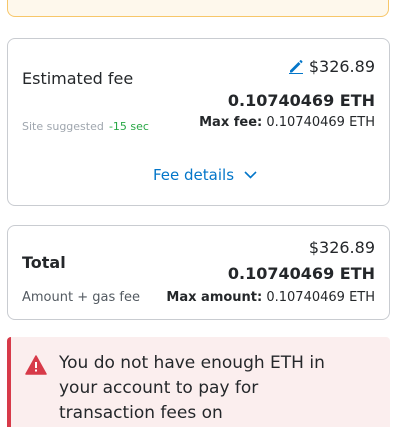  Describe the element at coordinates (320, 122) in the screenshot. I see `max-fee-value: 0.10740469 ETH` at that location.